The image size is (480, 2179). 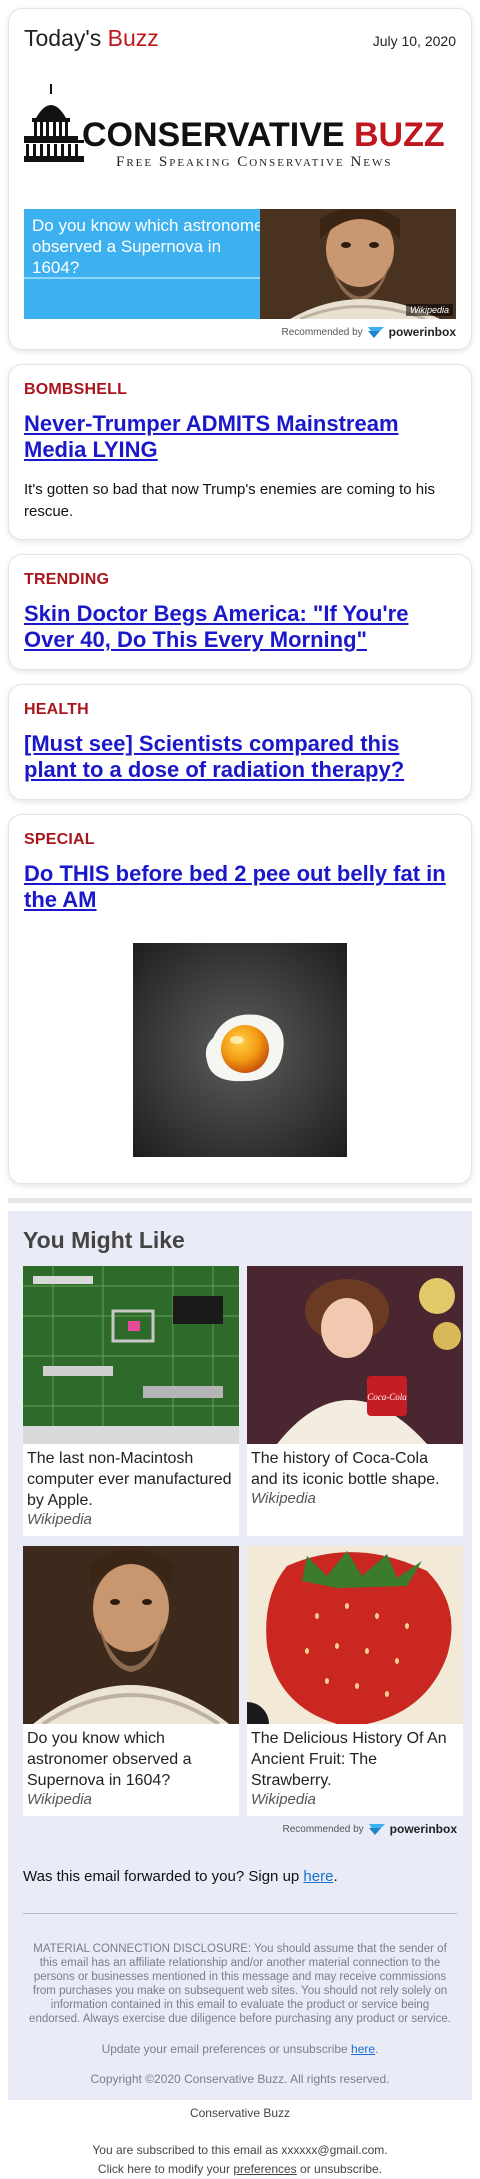 What do you see at coordinates (51, 123) in the screenshot?
I see `capitol-icon` at bounding box center [51, 123].